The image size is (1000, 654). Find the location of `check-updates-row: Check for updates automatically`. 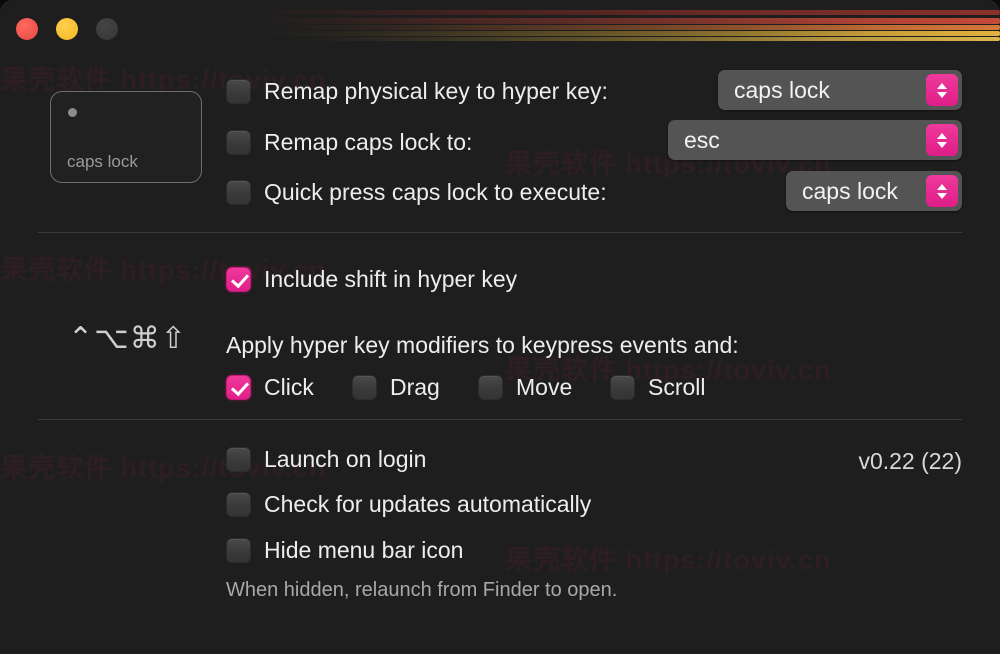

check-updates-row: Check for updates automatically is located at coordinates (408, 504).